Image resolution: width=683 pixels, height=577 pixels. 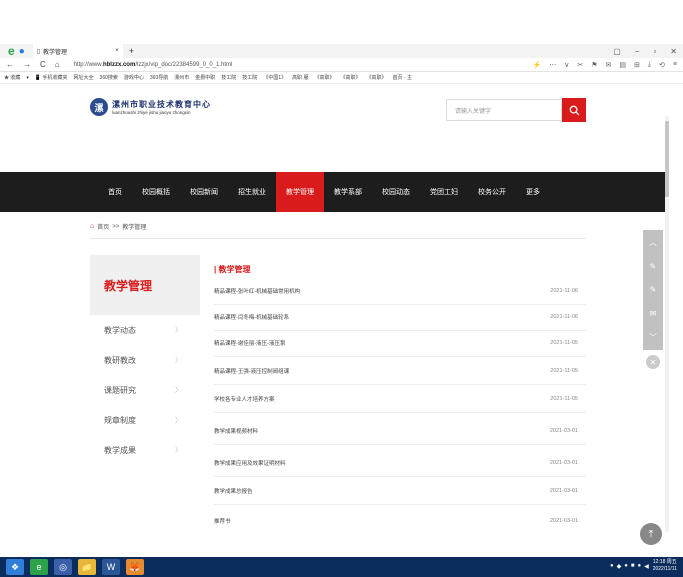 What do you see at coordinates (566, 65) in the screenshot?
I see `dropdown-icon: ∨` at bounding box center [566, 65].